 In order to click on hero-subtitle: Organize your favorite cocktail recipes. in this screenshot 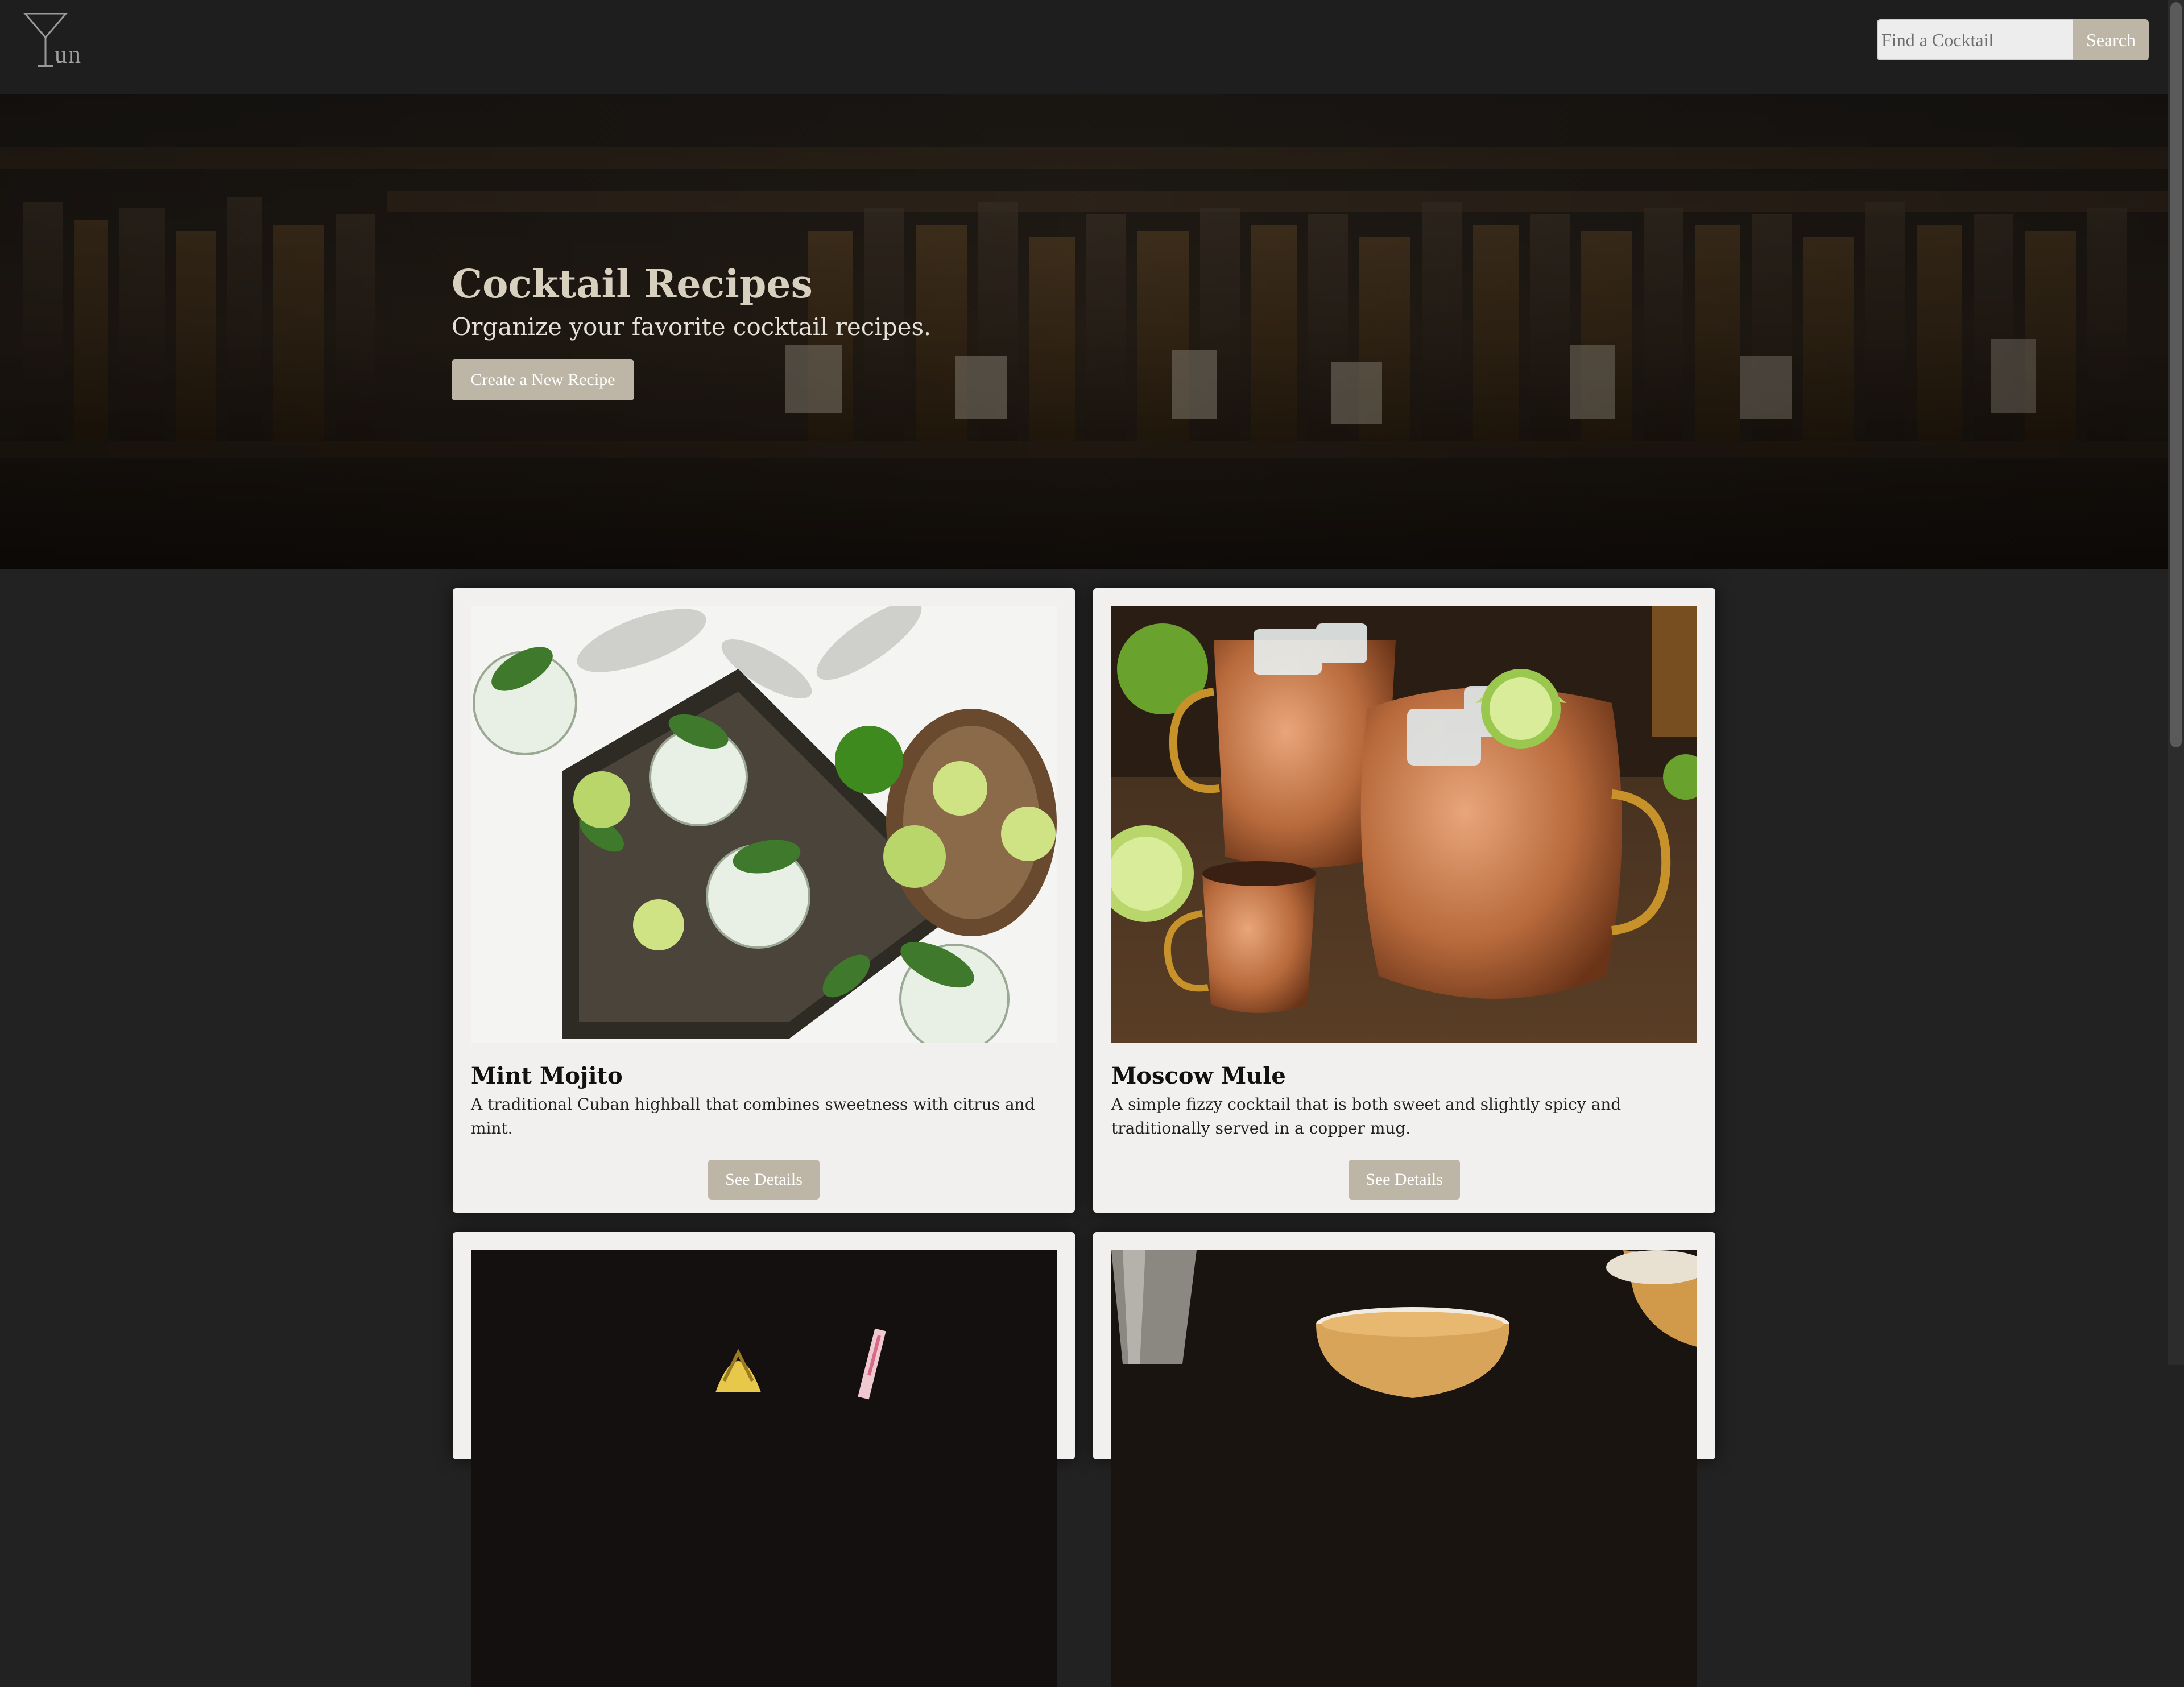, I will do `click(692, 327)`.